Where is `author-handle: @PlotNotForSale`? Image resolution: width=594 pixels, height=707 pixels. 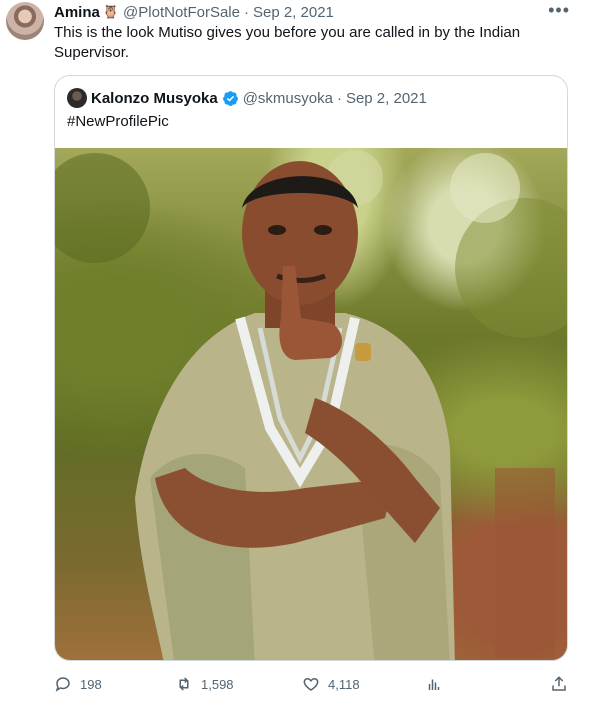
author-handle: @PlotNotForSale is located at coordinates (181, 12).